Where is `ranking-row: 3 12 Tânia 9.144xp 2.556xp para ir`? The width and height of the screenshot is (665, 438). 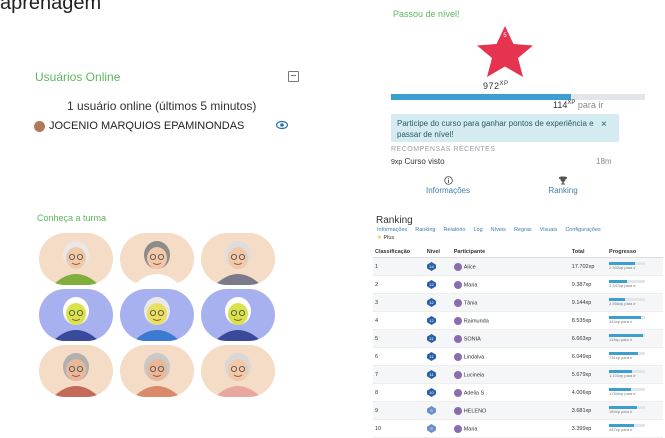
ranking-row: 3 12 Tânia 9.144xp 2.556xp para ir is located at coordinates (518, 302).